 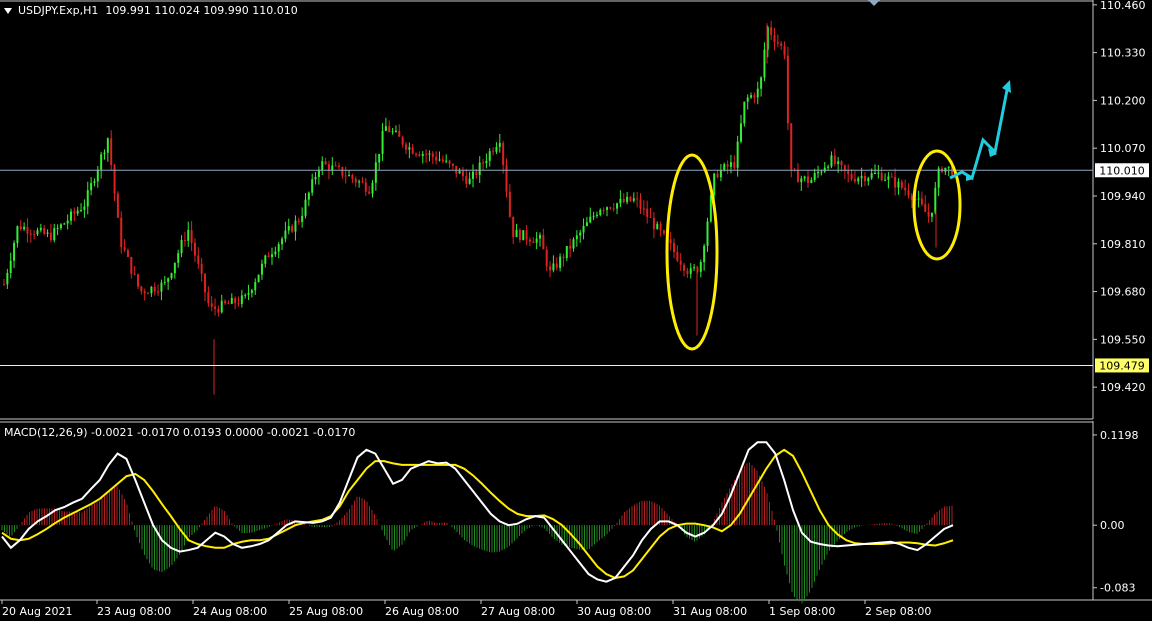 What do you see at coordinates (802, 611) in the screenshot?
I see `time-tick-label: 1 Sep 08:00` at bounding box center [802, 611].